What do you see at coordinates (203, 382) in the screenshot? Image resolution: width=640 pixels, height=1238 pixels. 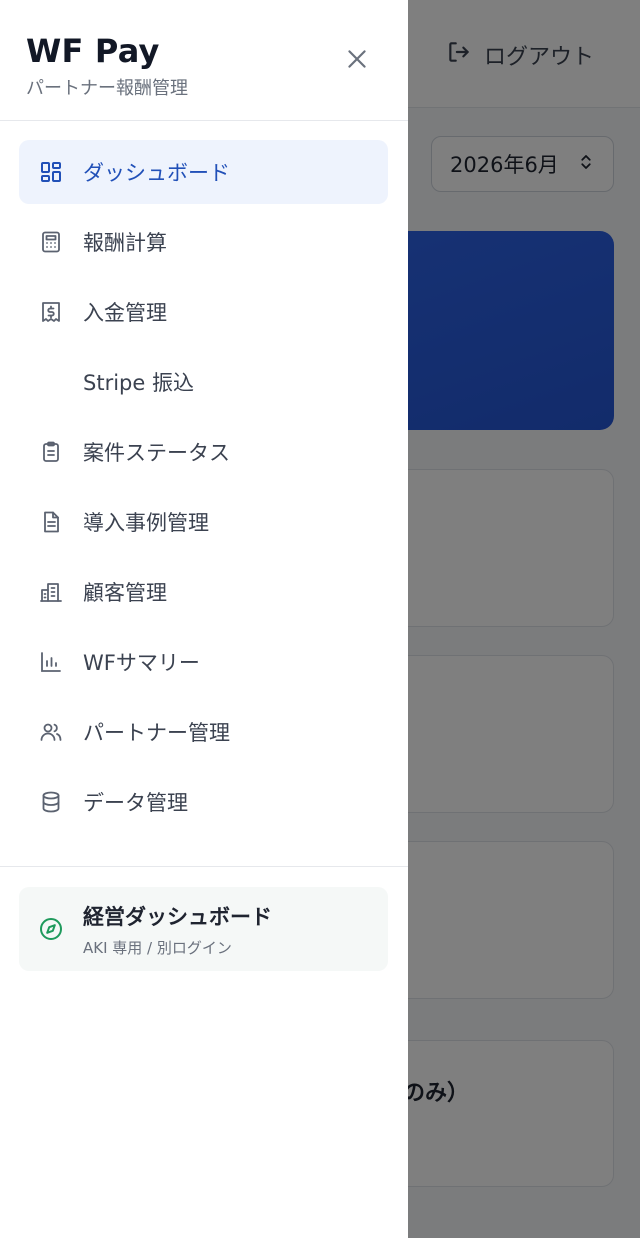 I see `sidebar-item-stripe-transfer: Stripe 振込` at bounding box center [203, 382].